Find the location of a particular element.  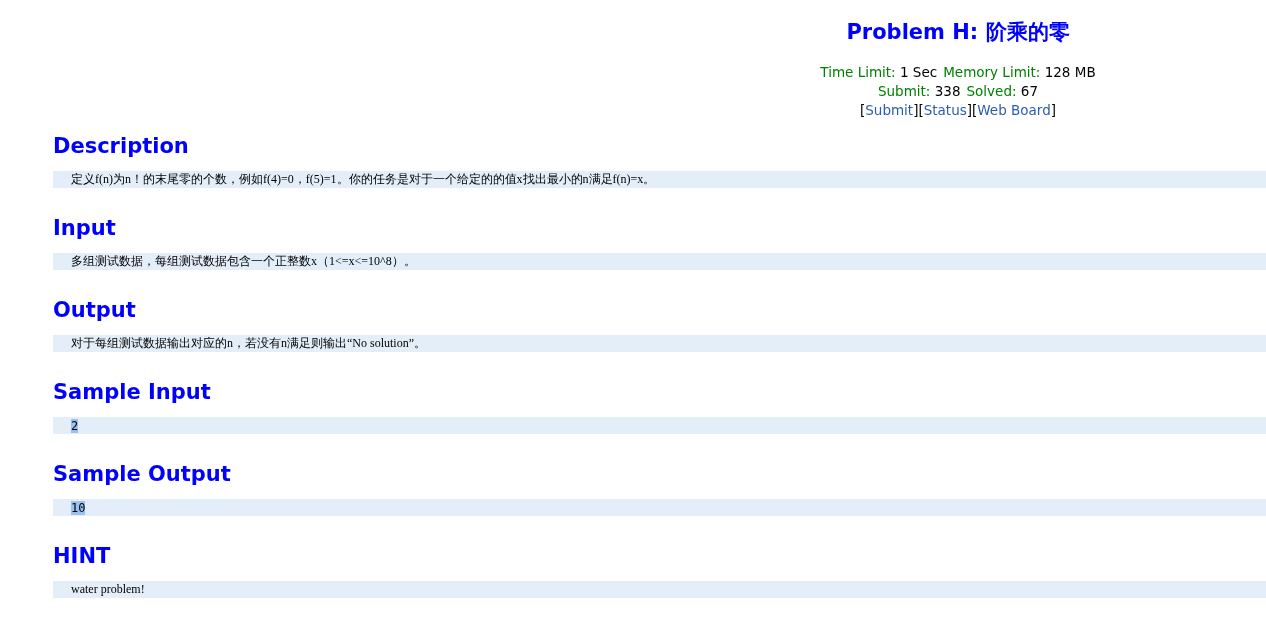

section-text: water problem! is located at coordinates (108, 589).